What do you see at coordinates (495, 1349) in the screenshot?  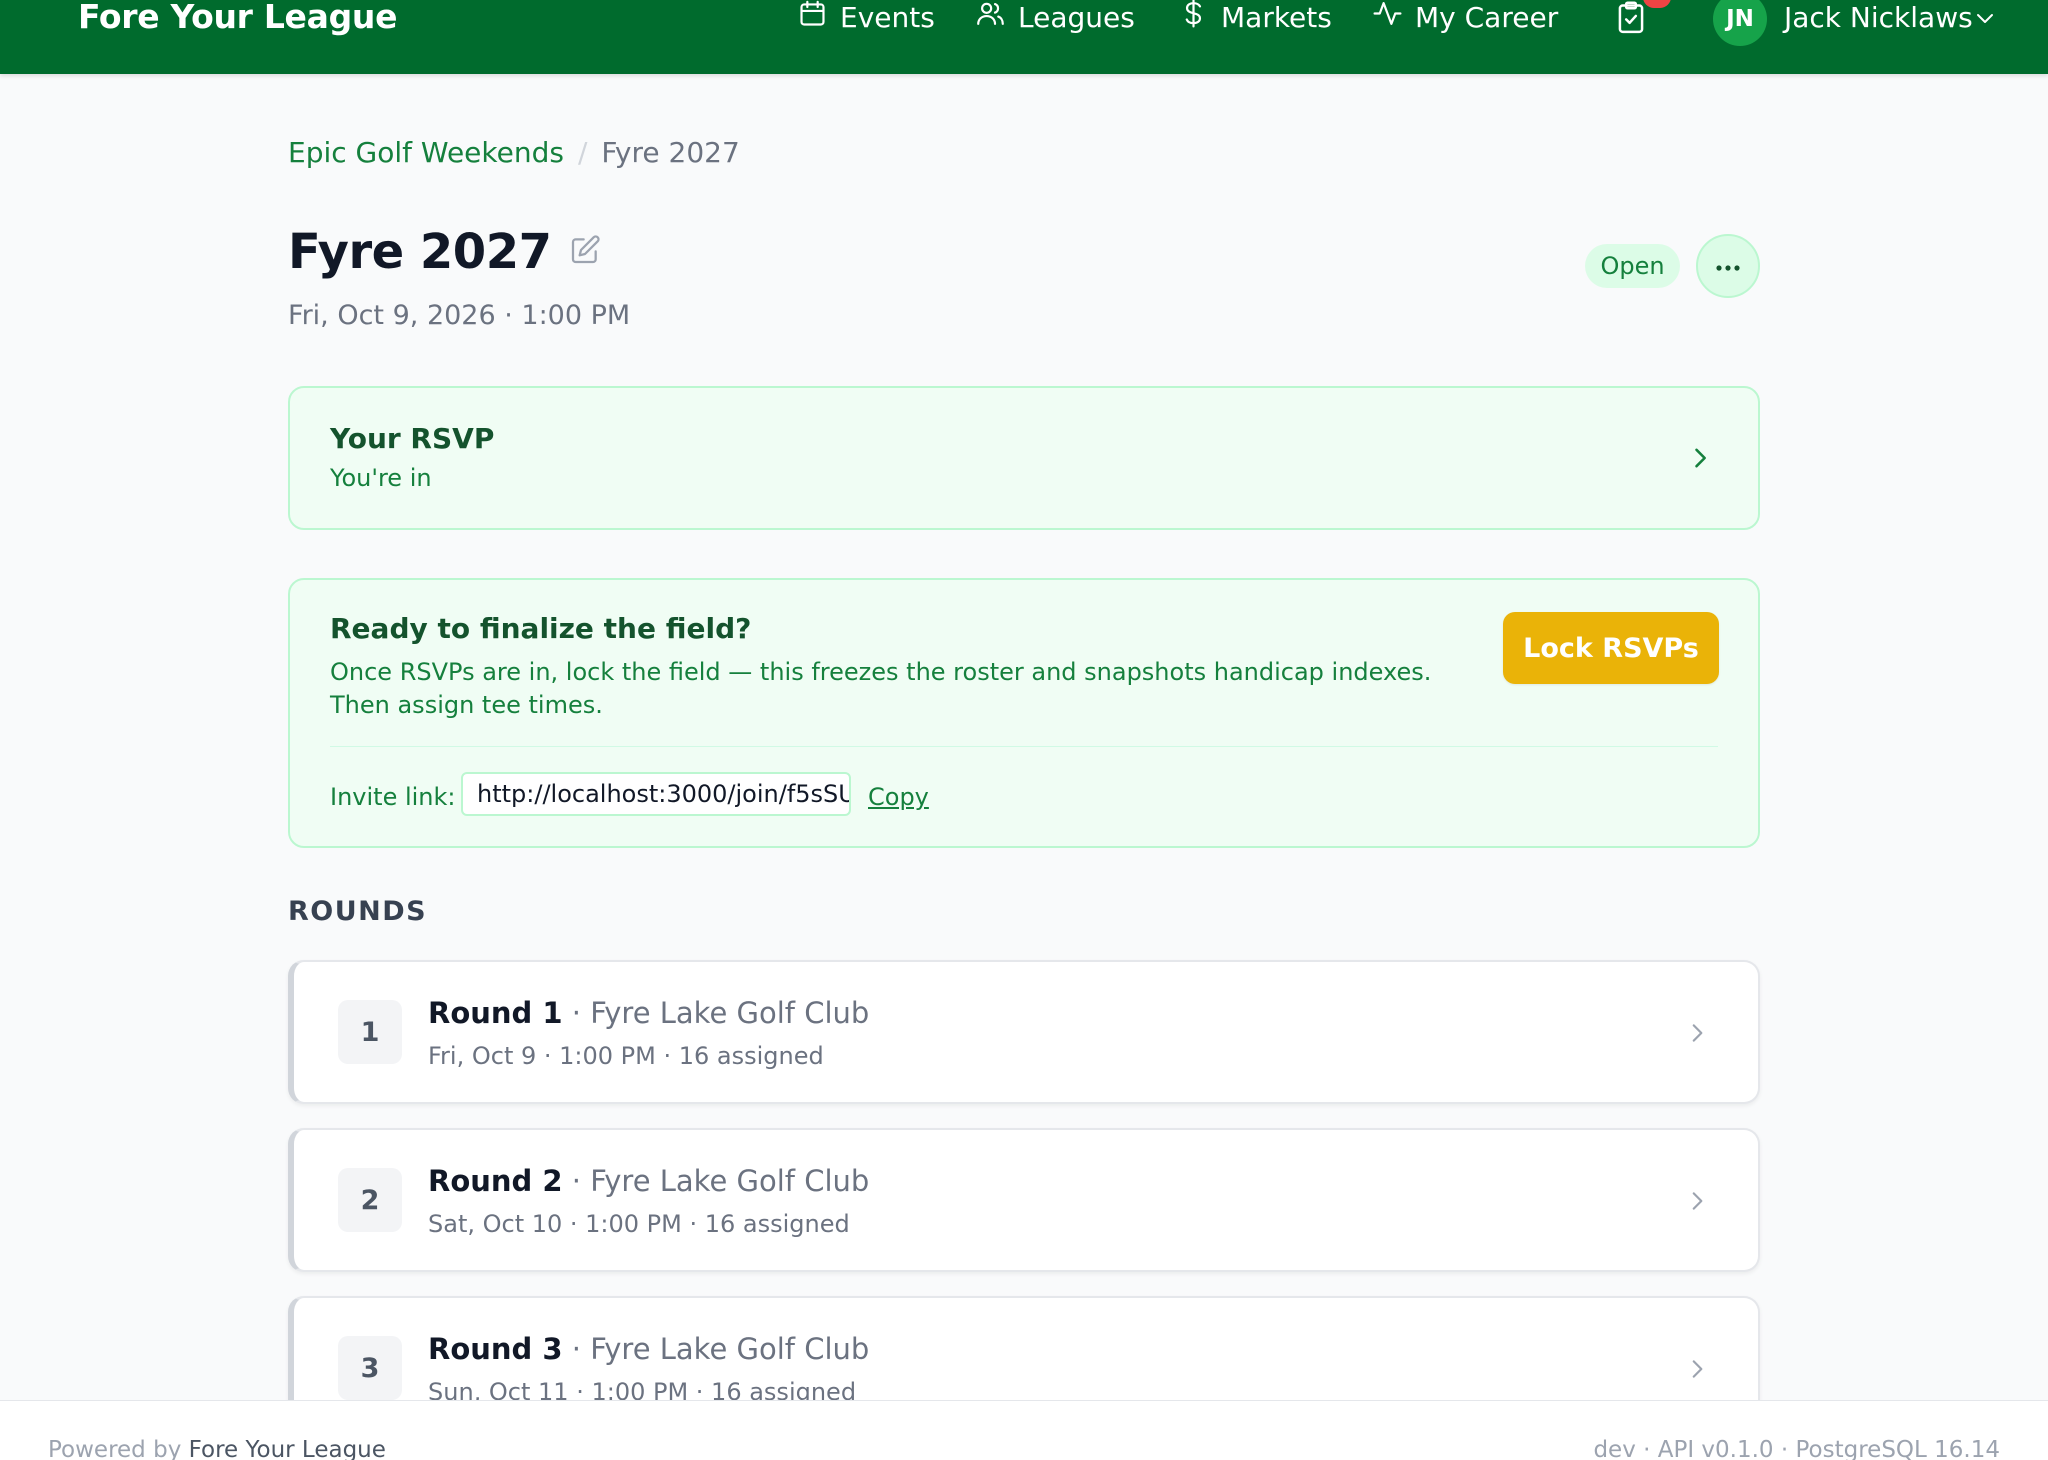 I see `round-name: Round 3` at bounding box center [495, 1349].